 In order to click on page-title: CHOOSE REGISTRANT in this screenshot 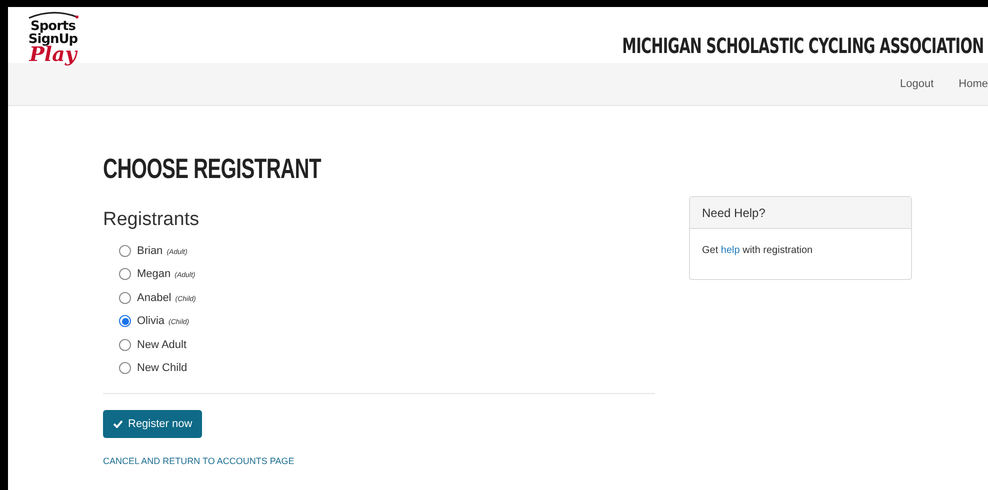, I will do `click(212, 169)`.